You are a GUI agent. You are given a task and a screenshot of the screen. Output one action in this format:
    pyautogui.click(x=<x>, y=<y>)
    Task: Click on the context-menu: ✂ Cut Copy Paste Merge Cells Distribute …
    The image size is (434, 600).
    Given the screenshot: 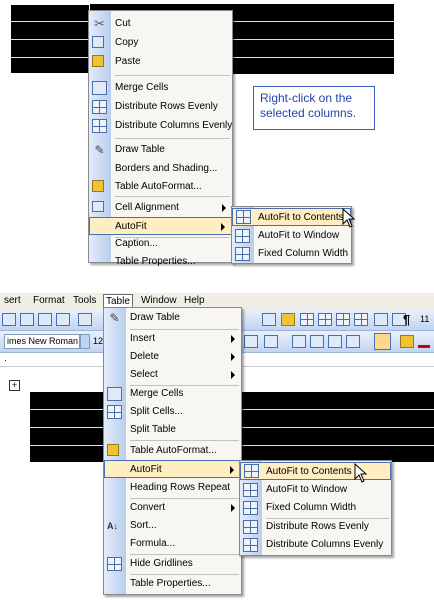 What is the action you would take?
    pyautogui.click(x=160, y=138)
    